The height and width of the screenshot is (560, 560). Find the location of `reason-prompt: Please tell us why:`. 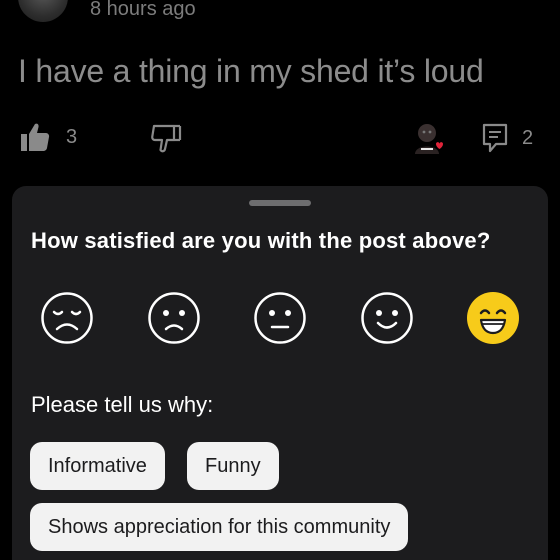

reason-prompt: Please tell us why: is located at coordinates (122, 404).